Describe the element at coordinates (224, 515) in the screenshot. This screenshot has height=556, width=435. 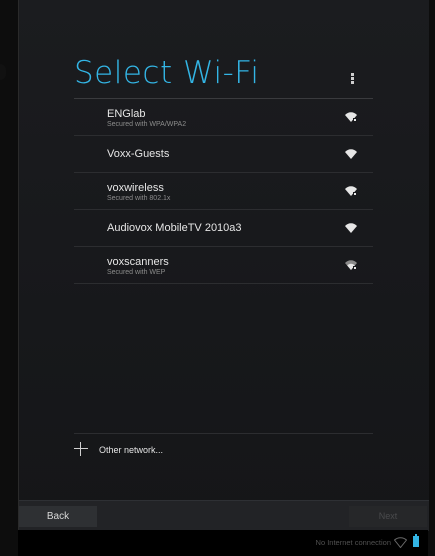
I see `navigation-bar: Back Next` at that location.